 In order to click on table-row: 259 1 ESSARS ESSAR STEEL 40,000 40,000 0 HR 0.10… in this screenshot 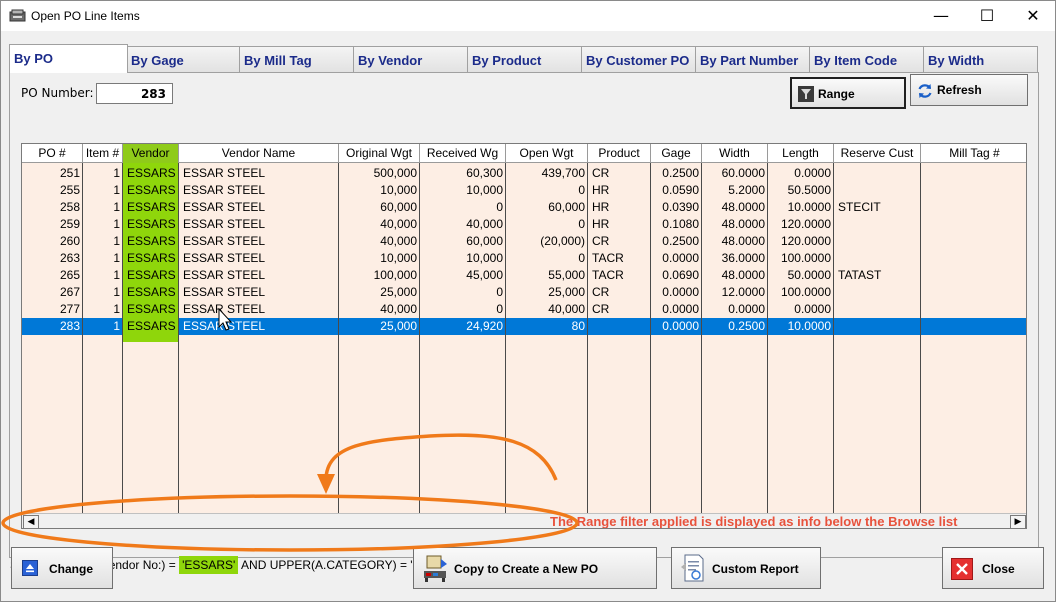, I will do `click(524, 224)`.